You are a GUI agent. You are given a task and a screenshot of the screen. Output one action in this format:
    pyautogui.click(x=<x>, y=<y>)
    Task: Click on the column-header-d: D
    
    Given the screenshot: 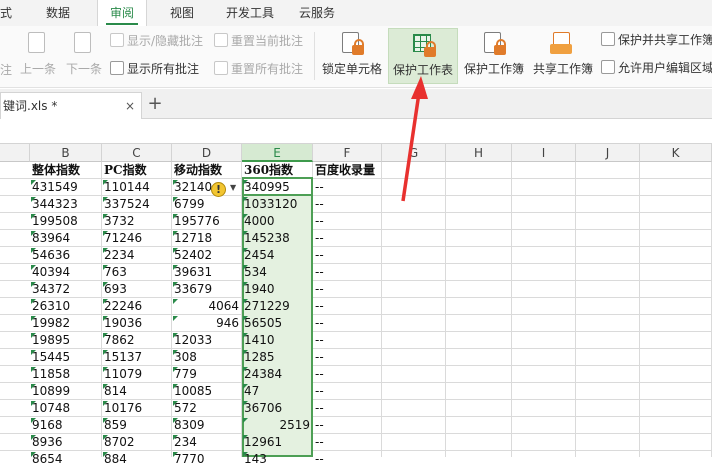 What is the action you would take?
    pyautogui.click(x=207, y=153)
    